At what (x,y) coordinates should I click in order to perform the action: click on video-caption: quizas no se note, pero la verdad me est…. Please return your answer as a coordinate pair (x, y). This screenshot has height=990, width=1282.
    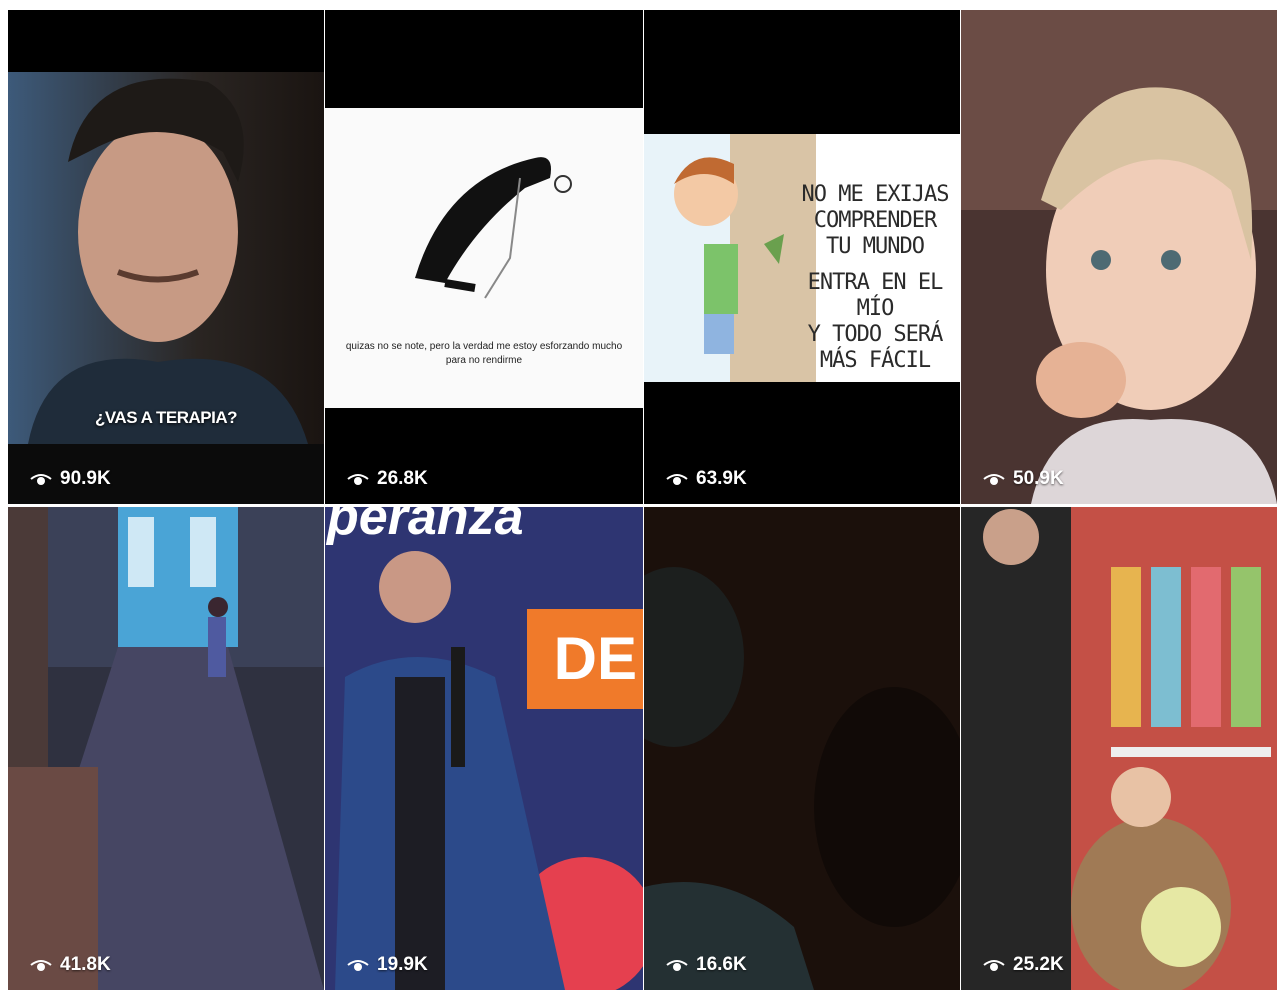
    Looking at the image, I should click on (484, 353).